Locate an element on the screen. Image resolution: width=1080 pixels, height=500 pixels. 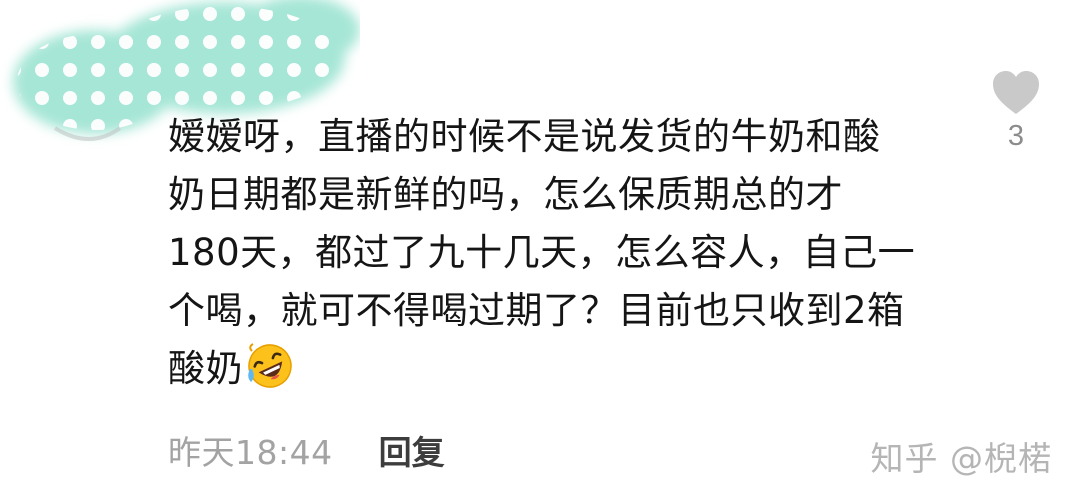
comment-meta: 昨天18:44 回复 is located at coordinates (306, 450).